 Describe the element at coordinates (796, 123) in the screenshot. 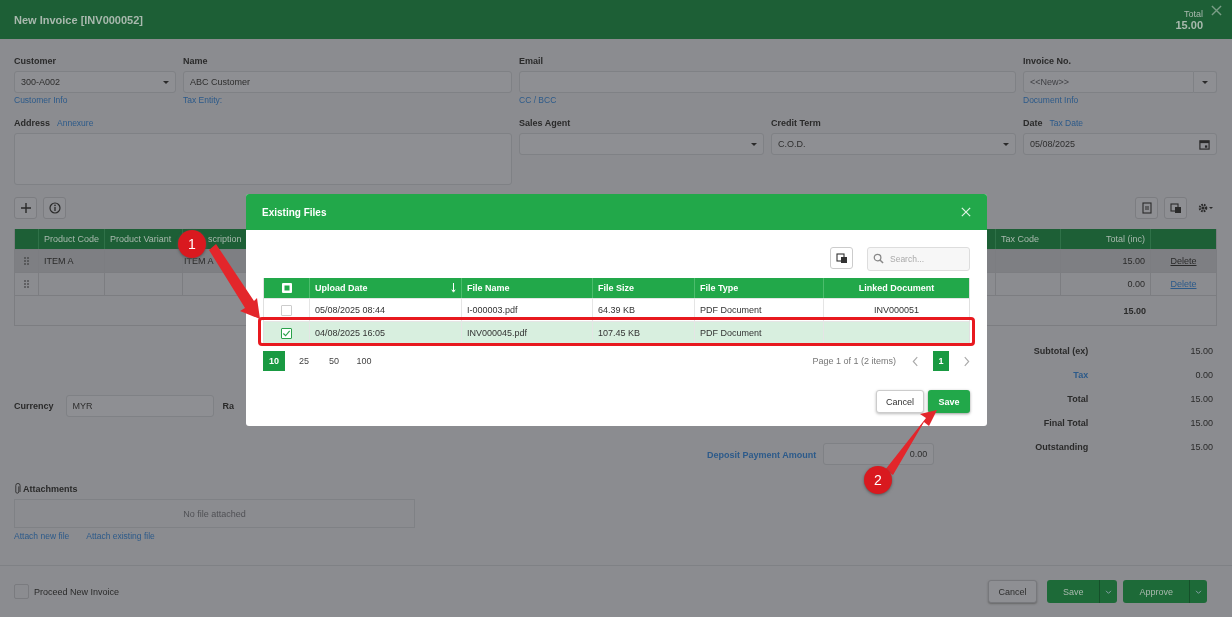

I see `field-label: Credit Term` at that location.